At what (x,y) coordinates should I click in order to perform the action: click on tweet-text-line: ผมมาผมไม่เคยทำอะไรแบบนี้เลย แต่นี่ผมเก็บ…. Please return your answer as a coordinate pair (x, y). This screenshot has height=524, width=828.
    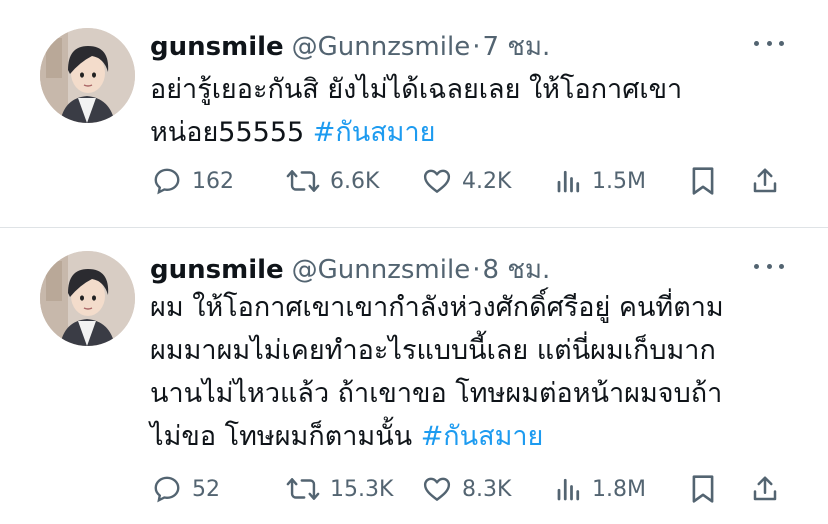
    Looking at the image, I should click on (433, 350).